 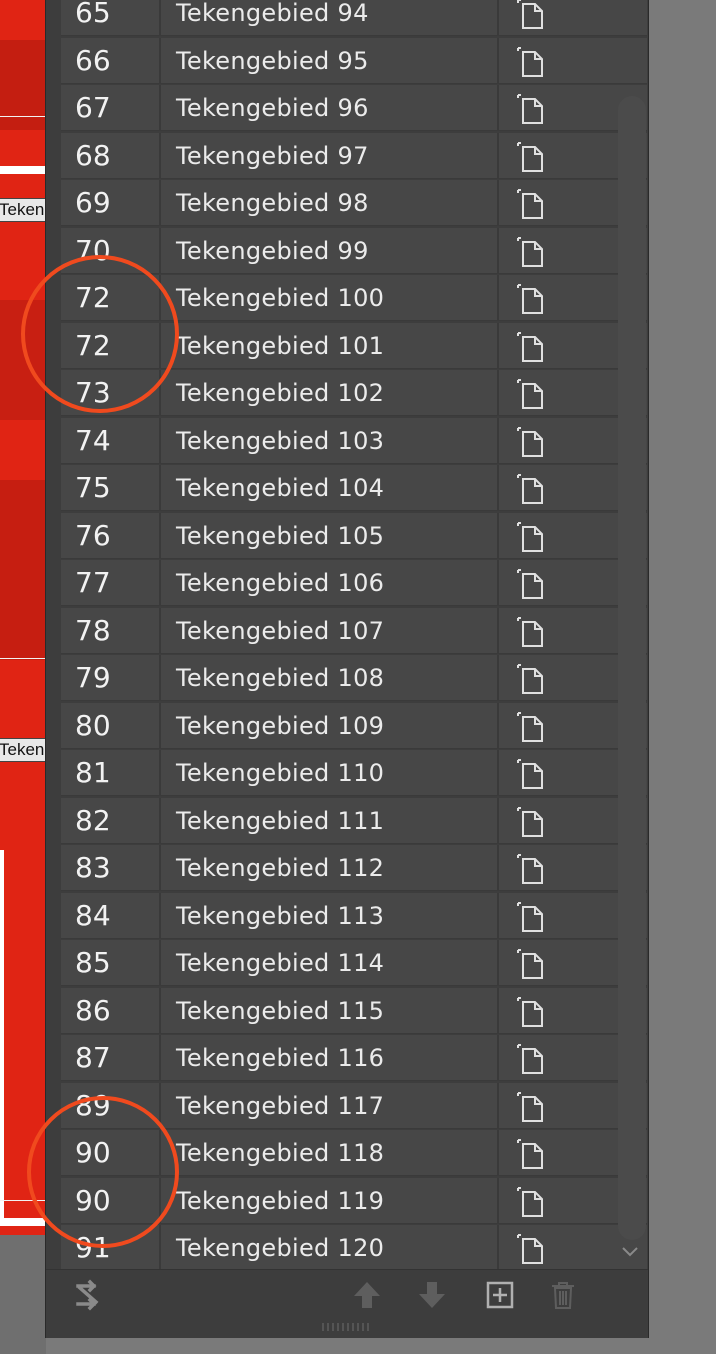 What do you see at coordinates (111, 535) in the screenshot?
I see `artboard-number: 76` at bounding box center [111, 535].